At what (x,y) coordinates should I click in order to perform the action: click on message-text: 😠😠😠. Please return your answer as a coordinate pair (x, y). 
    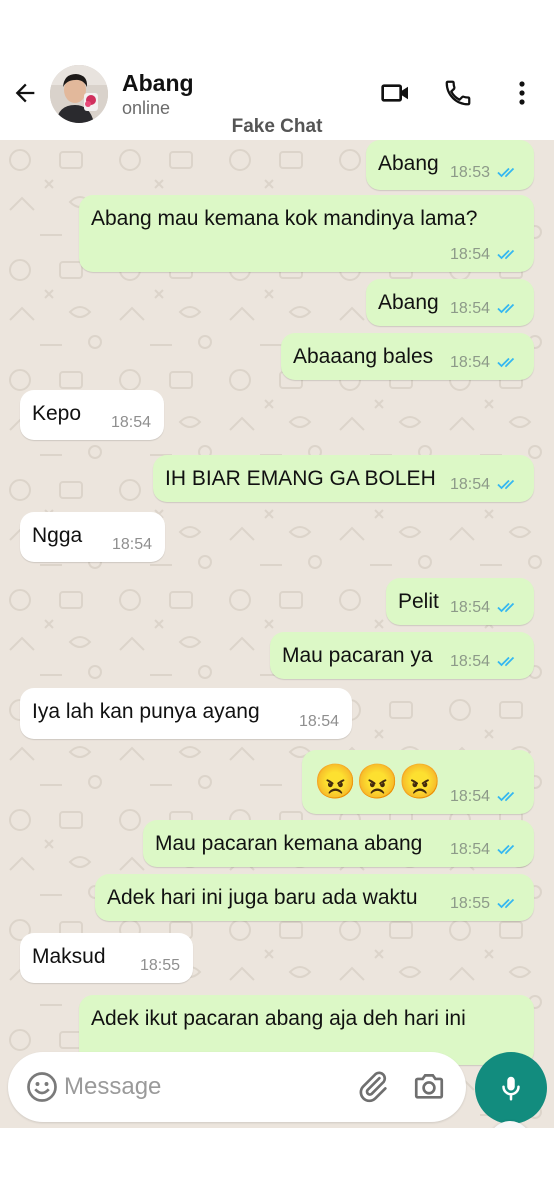
    Looking at the image, I should click on (378, 782).